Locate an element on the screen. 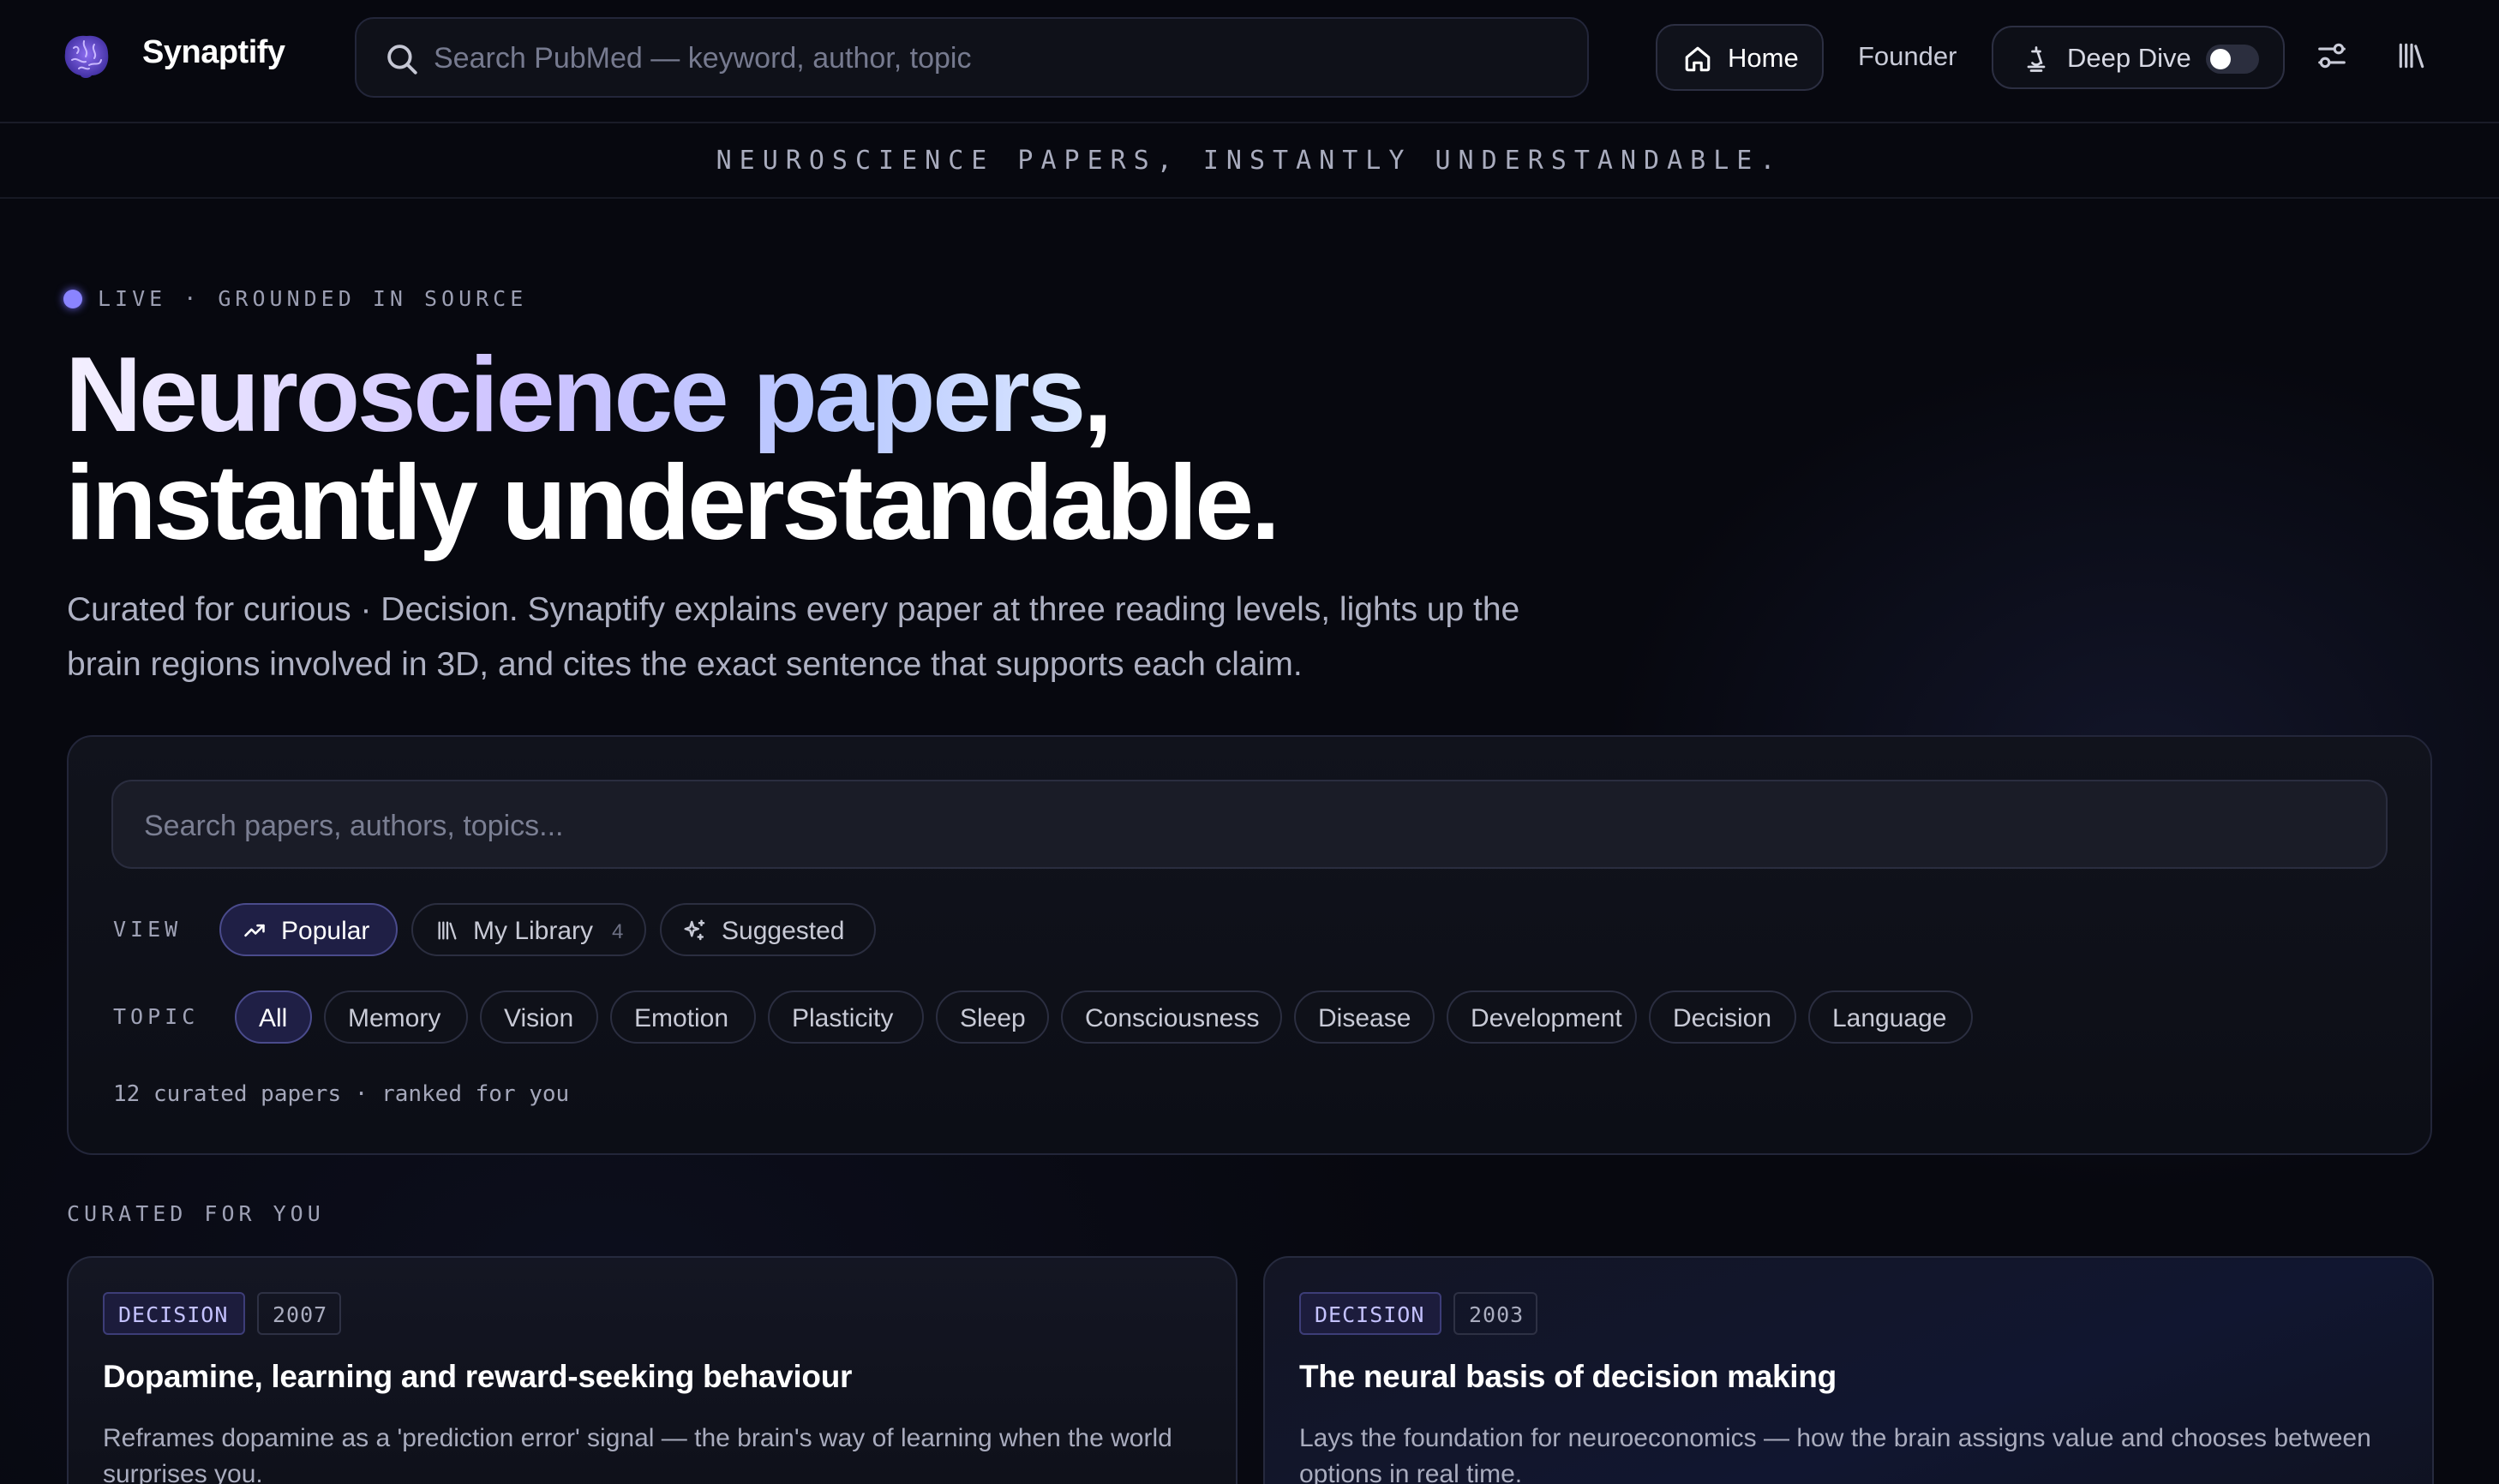 Image resolution: width=2499 pixels, height=1484 pixels. topic-pill-label: Decision is located at coordinates (1722, 1018).